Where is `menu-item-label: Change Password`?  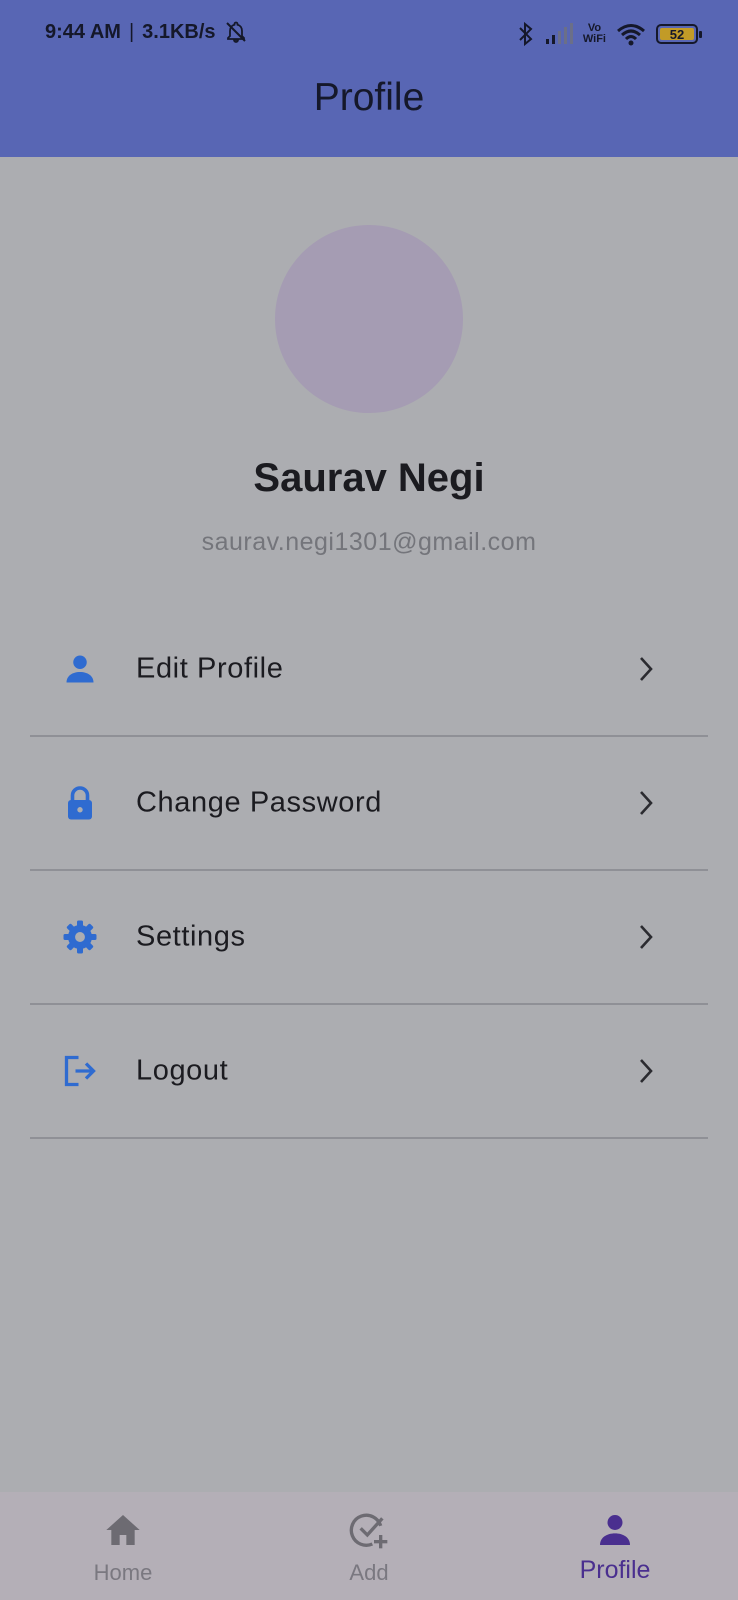
menu-item-label: Change Password is located at coordinates (259, 802).